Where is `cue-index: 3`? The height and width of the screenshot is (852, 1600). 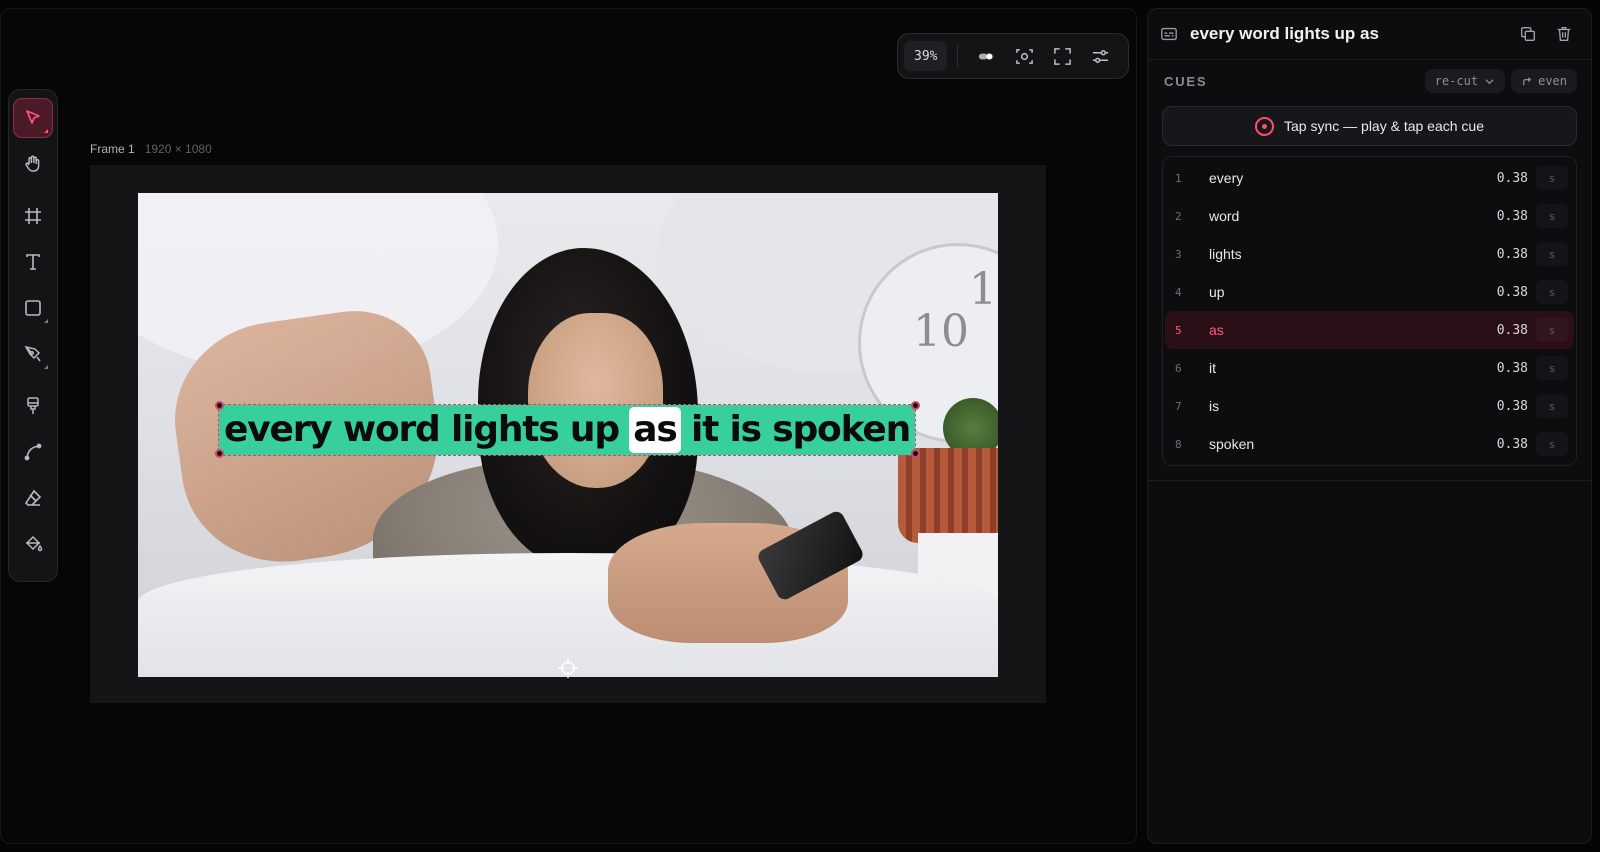
cue-index: 3 is located at coordinates (1178, 254).